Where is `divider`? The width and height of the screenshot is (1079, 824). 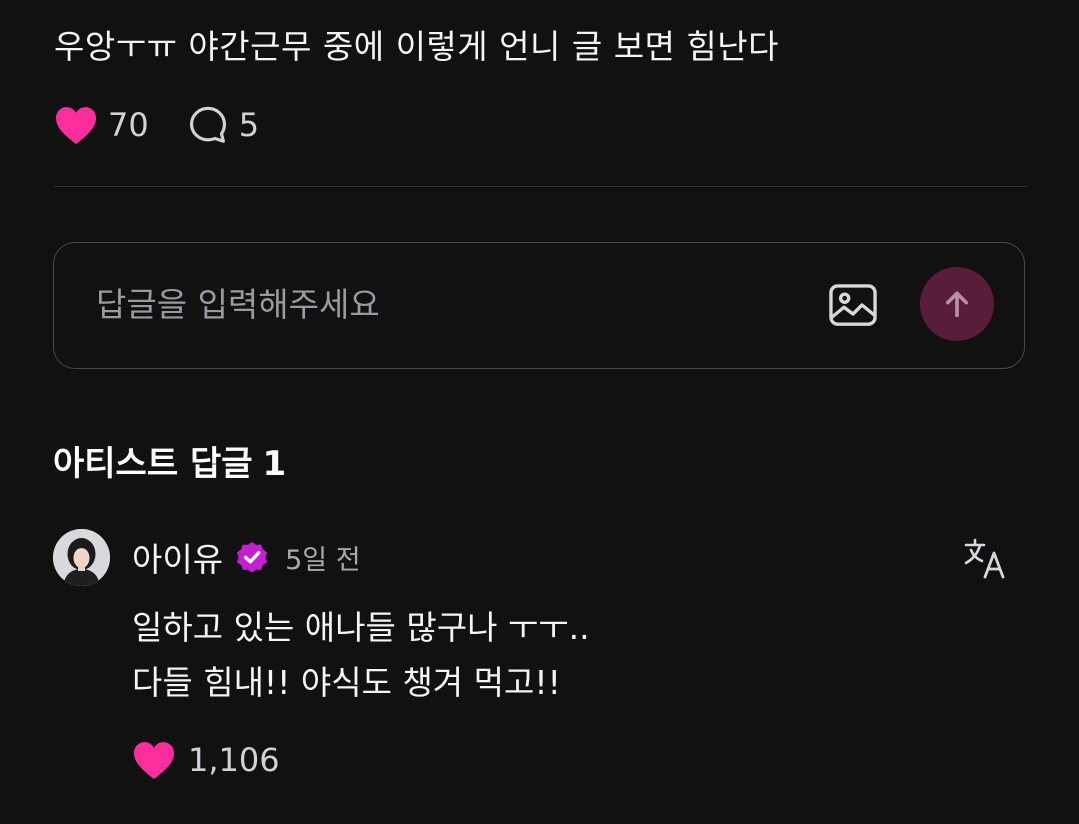
divider is located at coordinates (541, 186).